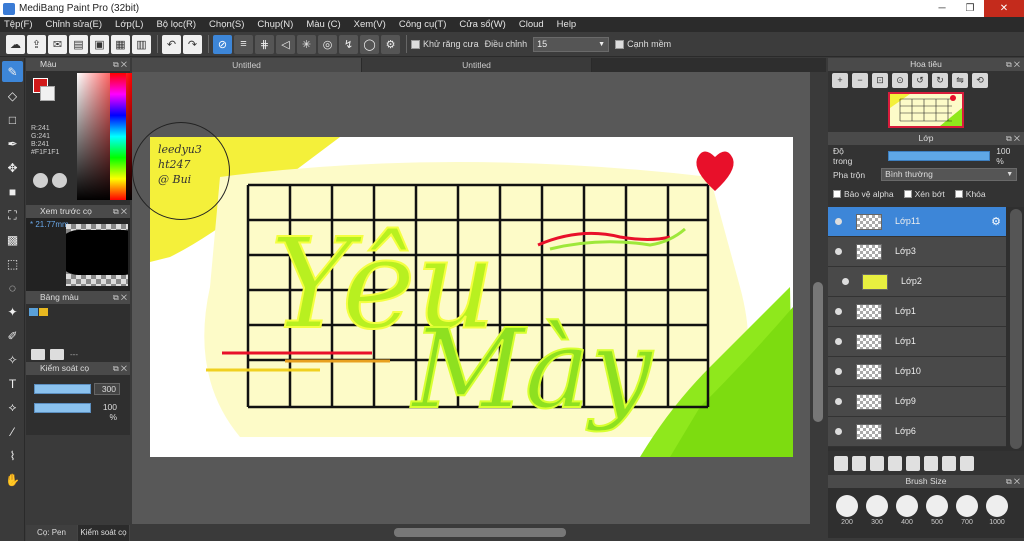 The height and width of the screenshot is (541, 1024). Describe the element at coordinates (369, 44) in the screenshot. I see `ellipse-snap-icon: ◯` at that location.